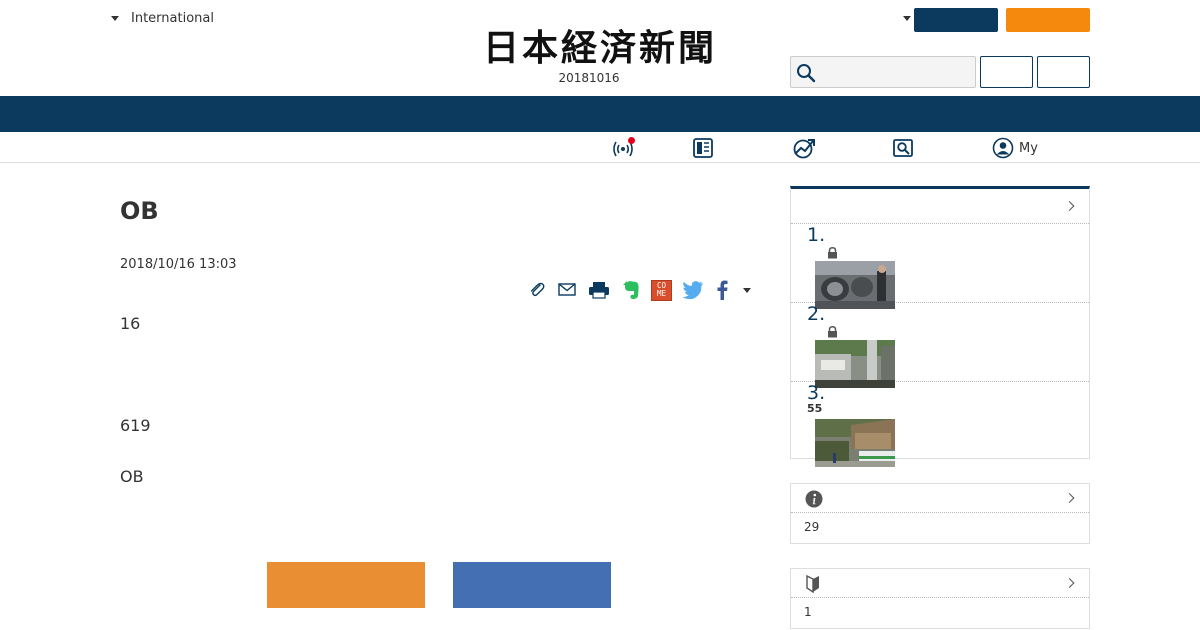  What do you see at coordinates (643, 290) in the screenshot?
I see `share-toolbar: CO ME` at bounding box center [643, 290].